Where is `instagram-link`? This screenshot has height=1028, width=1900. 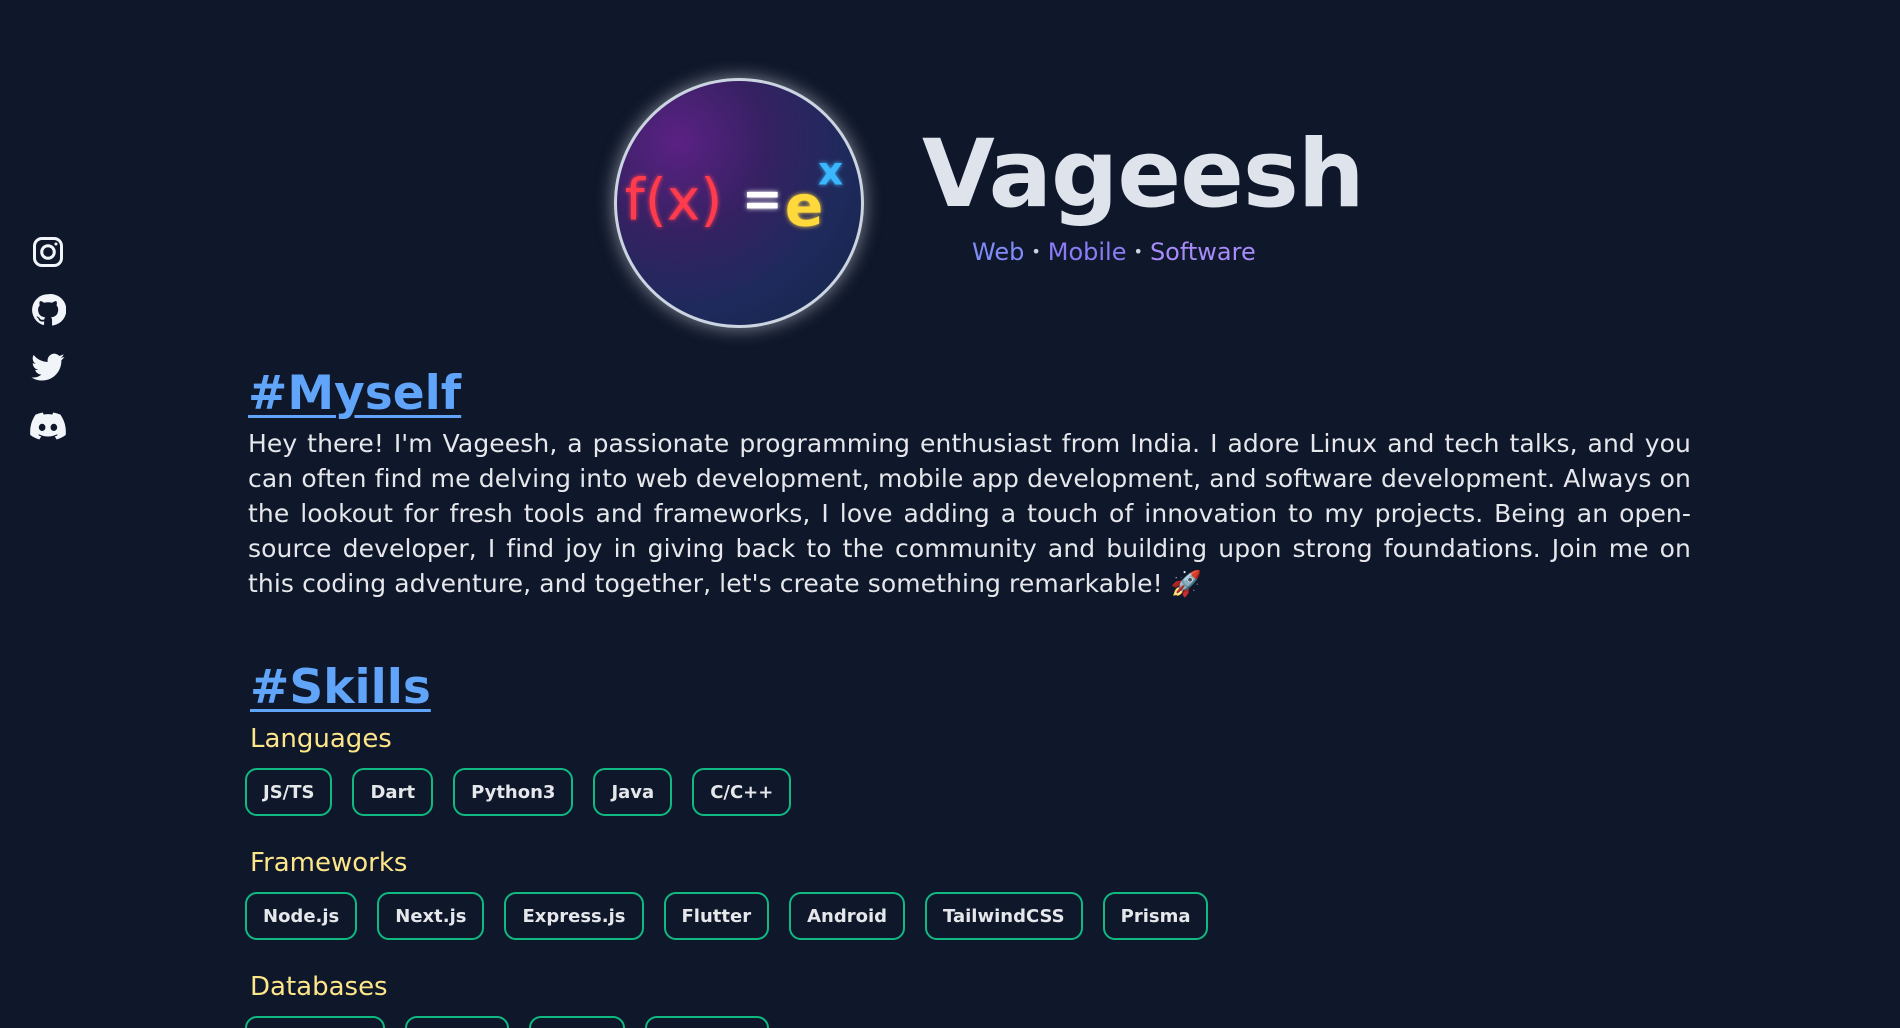 instagram-link is located at coordinates (49, 252).